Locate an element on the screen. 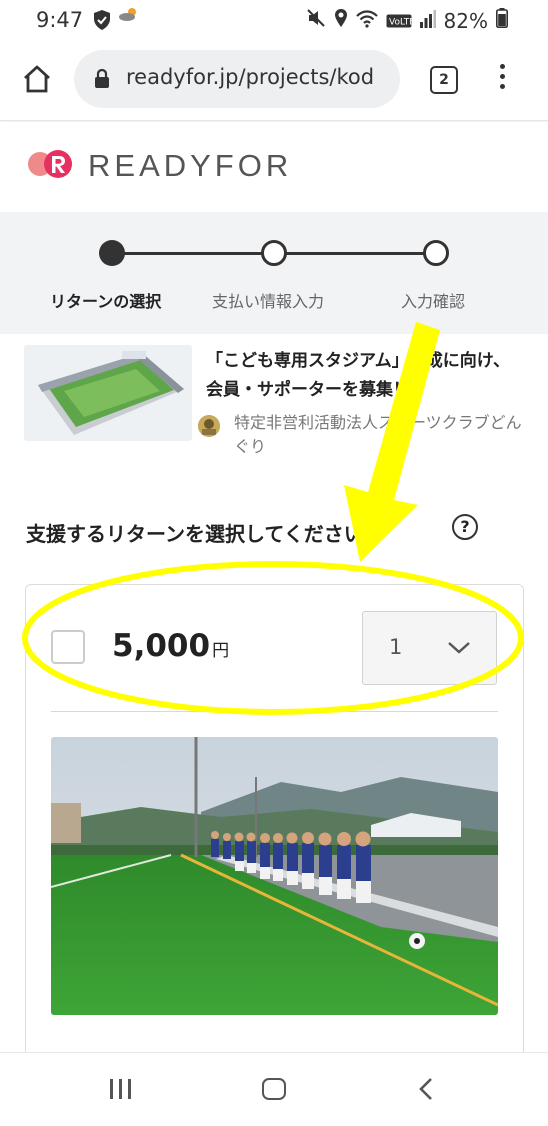 This screenshot has height=1126, width=548. status-time: 9:47 is located at coordinates (60, 20).